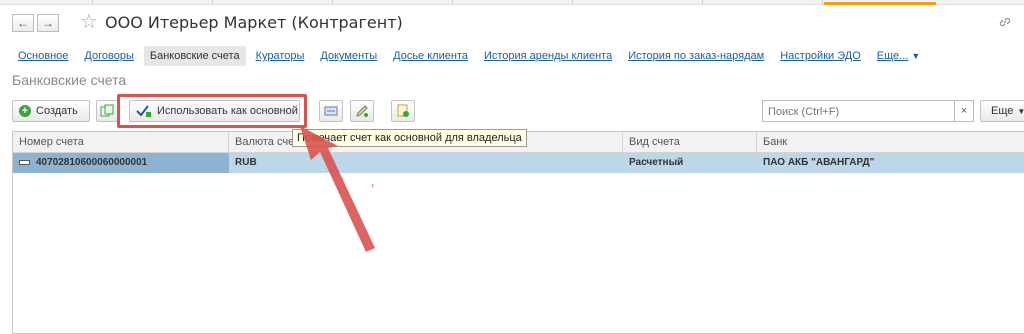 The height and width of the screenshot is (334, 1024). I want to click on pencil-icon, so click(362, 111).